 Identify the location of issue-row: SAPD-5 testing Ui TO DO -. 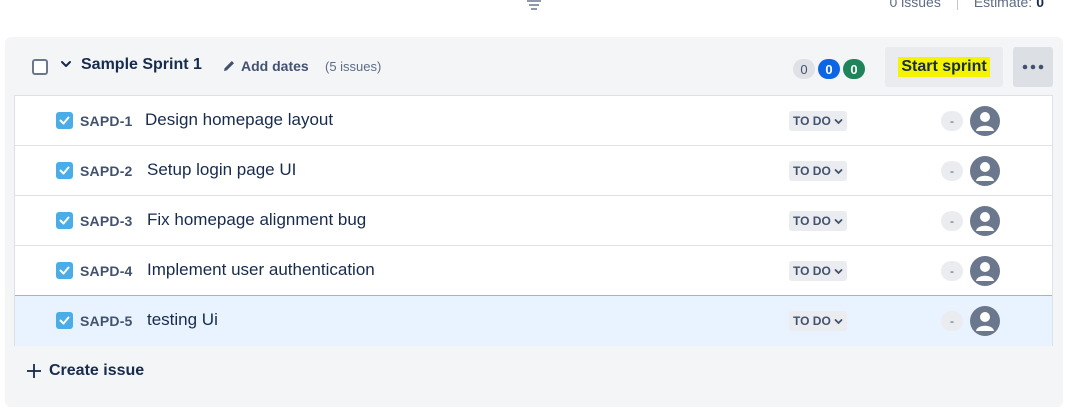
(533, 320).